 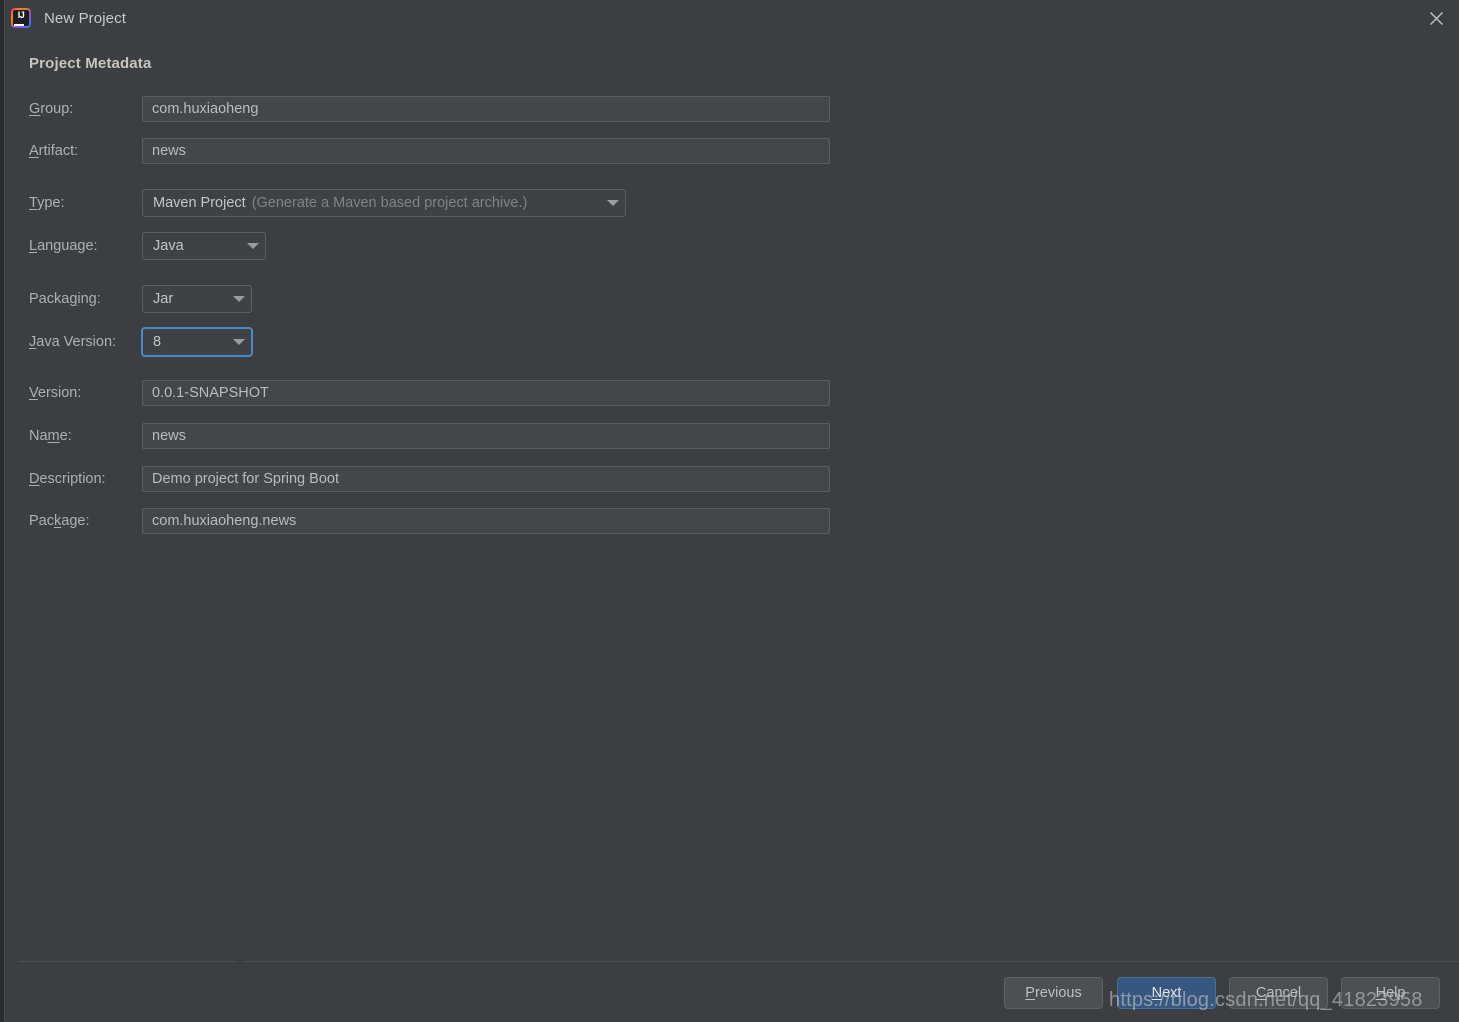 What do you see at coordinates (486, 109) in the screenshot?
I see `group-input` at bounding box center [486, 109].